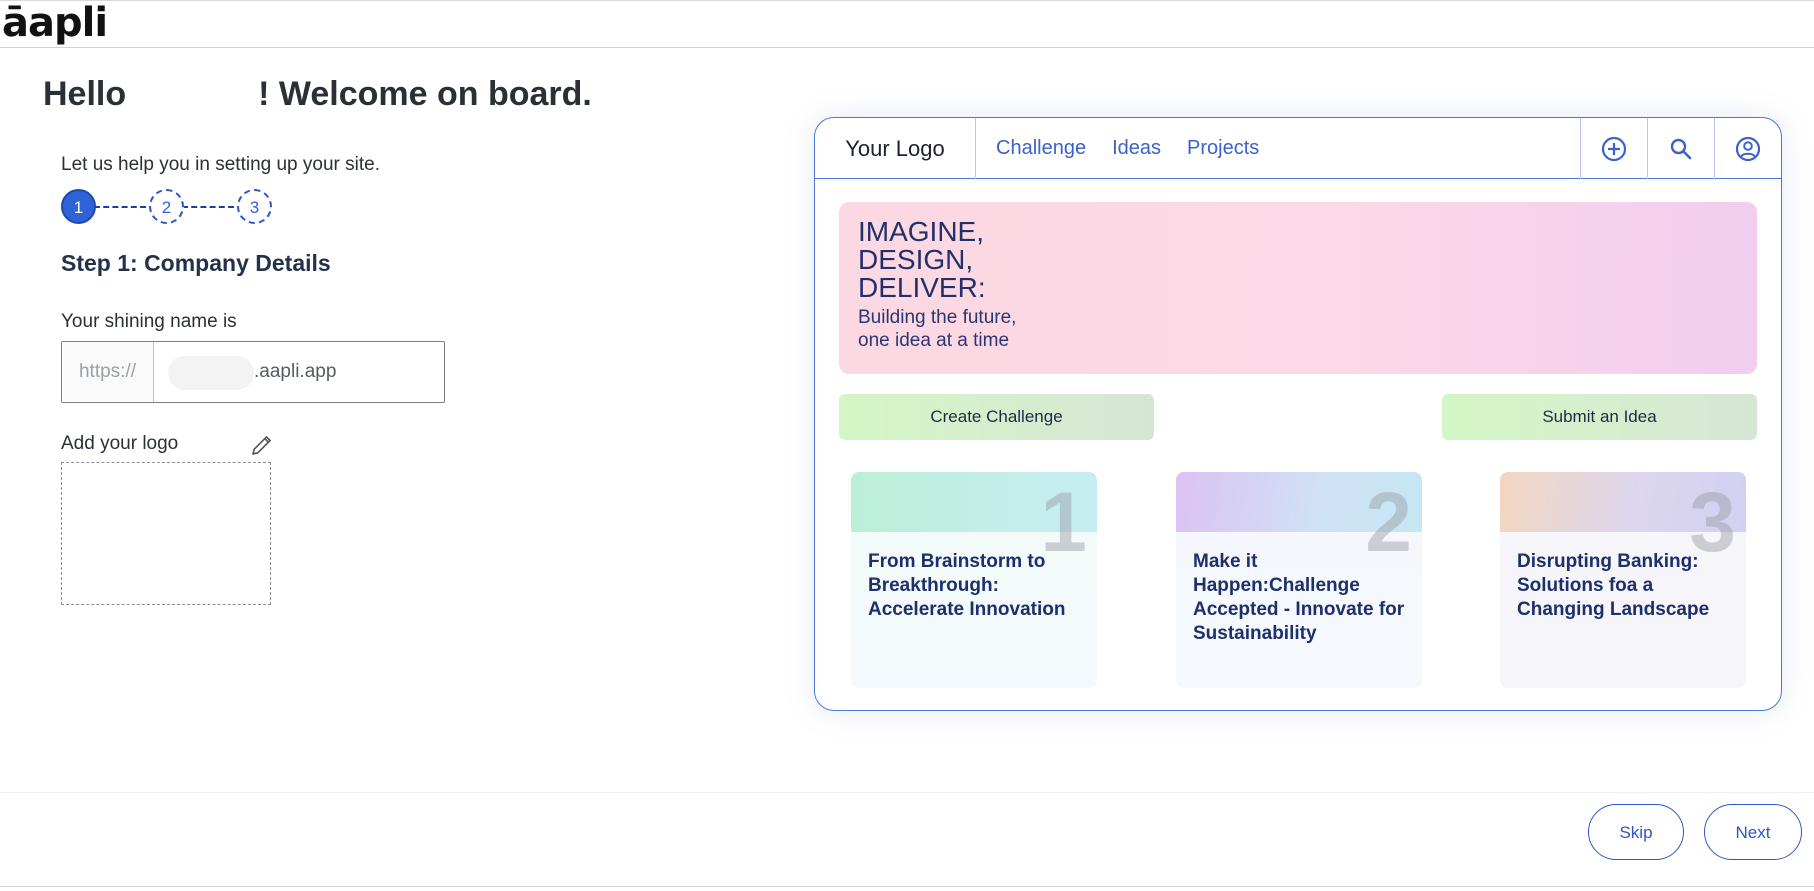 The image size is (1814, 891). What do you see at coordinates (166, 206) in the screenshot?
I see `step-2-indicator: 2` at bounding box center [166, 206].